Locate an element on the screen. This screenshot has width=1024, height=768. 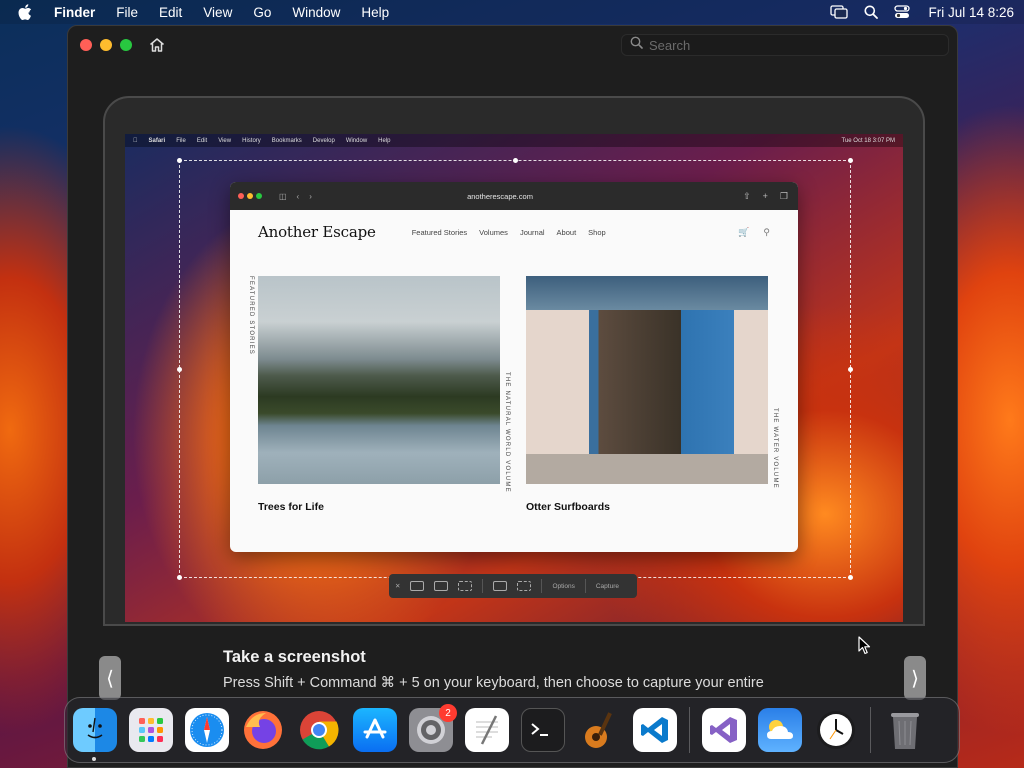
screen-mirroring-icon is located at coordinates (839, 12).